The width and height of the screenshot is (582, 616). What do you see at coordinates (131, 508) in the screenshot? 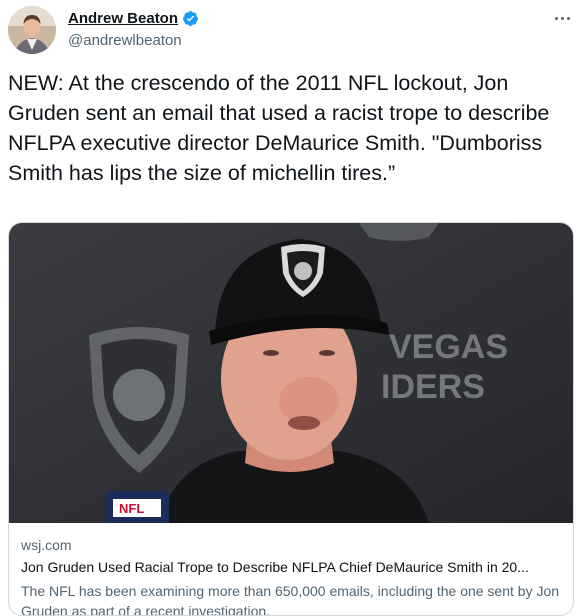
I see `svg-text: NFL` at bounding box center [131, 508].